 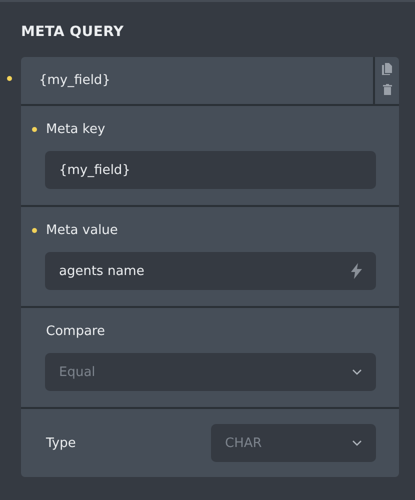 I want to click on field-value: {my_field}, so click(x=94, y=170).